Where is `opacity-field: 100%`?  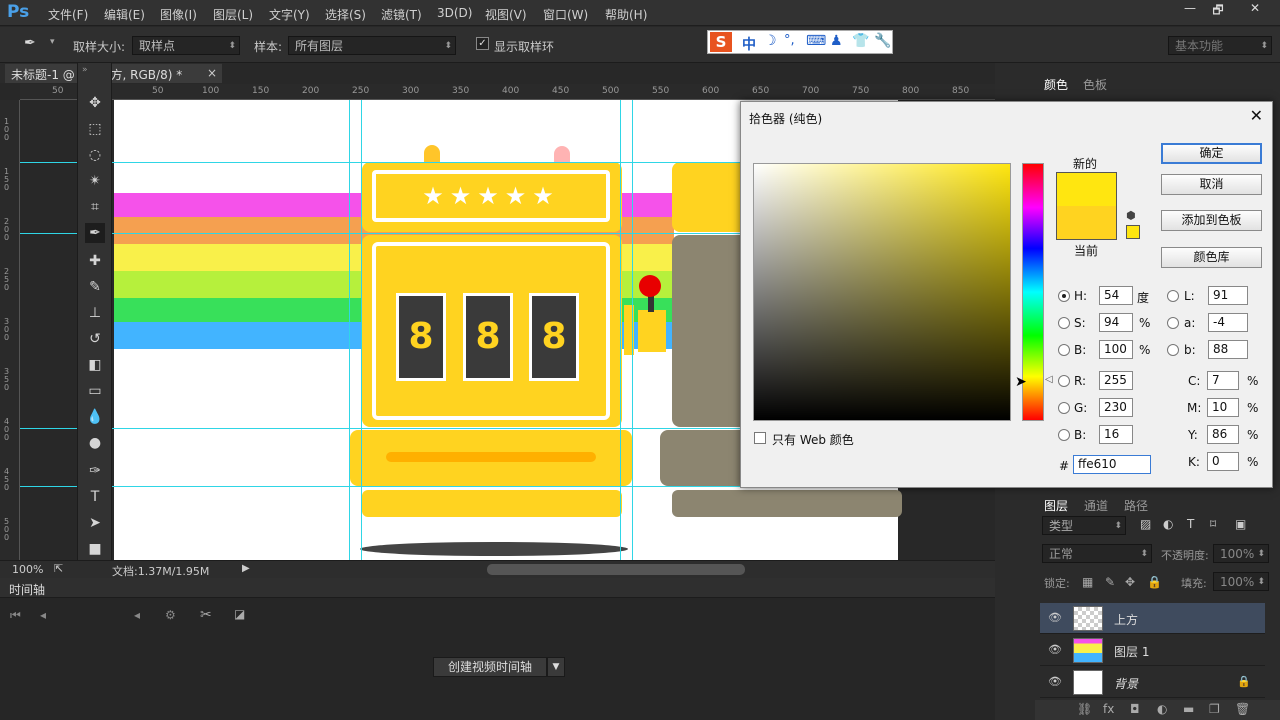
opacity-field: 100% is located at coordinates (1241, 553).